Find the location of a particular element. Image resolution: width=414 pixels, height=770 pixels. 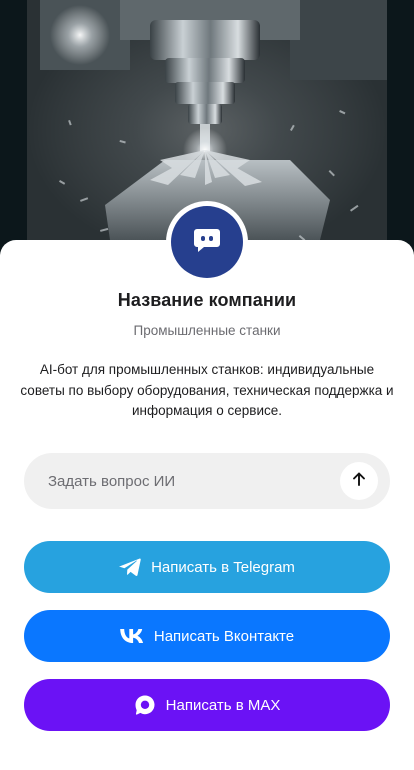

chat-bot-icon is located at coordinates (207, 242).